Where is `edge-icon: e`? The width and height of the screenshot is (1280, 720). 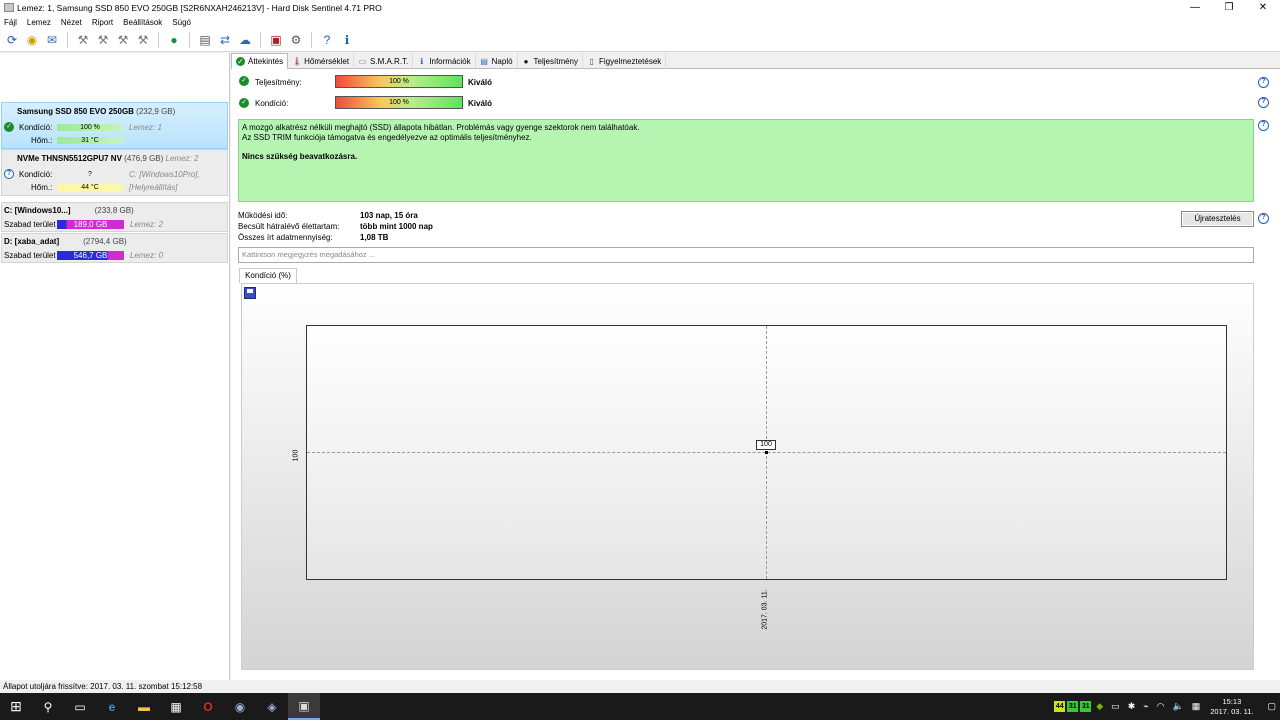 edge-icon: e is located at coordinates (112, 706).